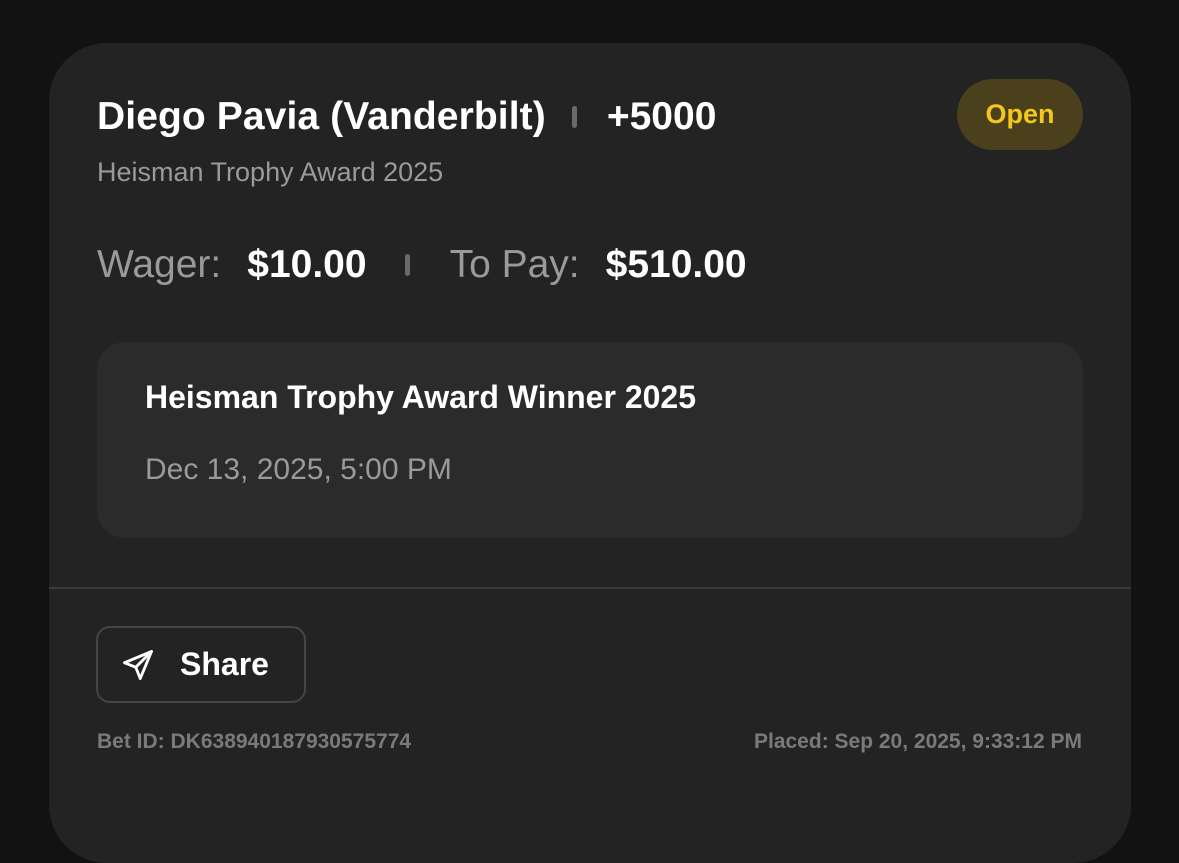  Describe the element at coordinates (917, 741) in the screenshot. I see `placed-timestamp: Placed: Sep 20, 2025, 9:33:12 PM` at that location.